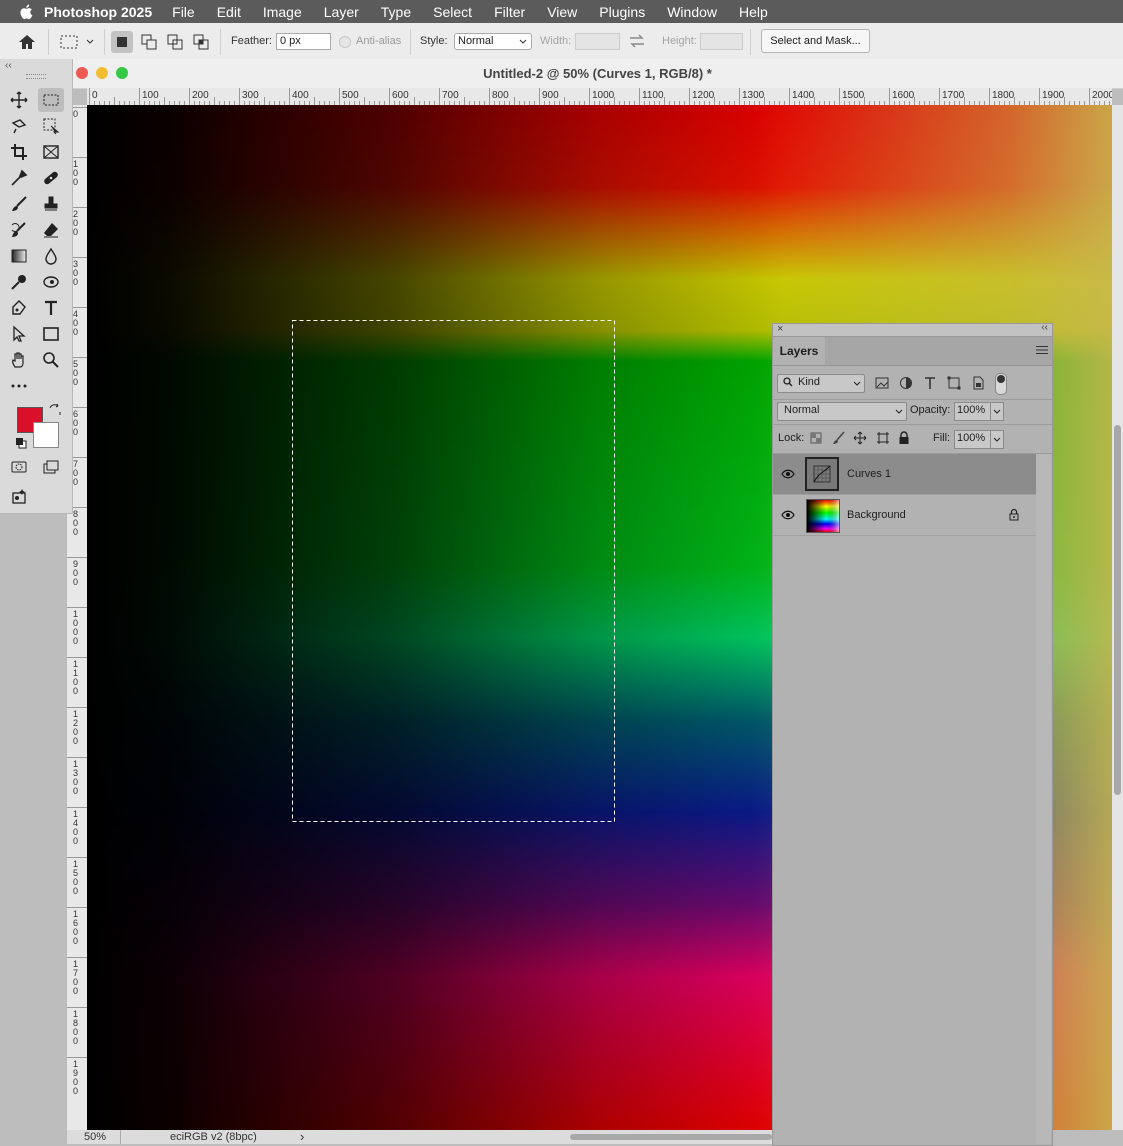  Describe the element at coordinates (302, 1136) in the screenshot. I see `chevron-right-icon: ›` at that location.